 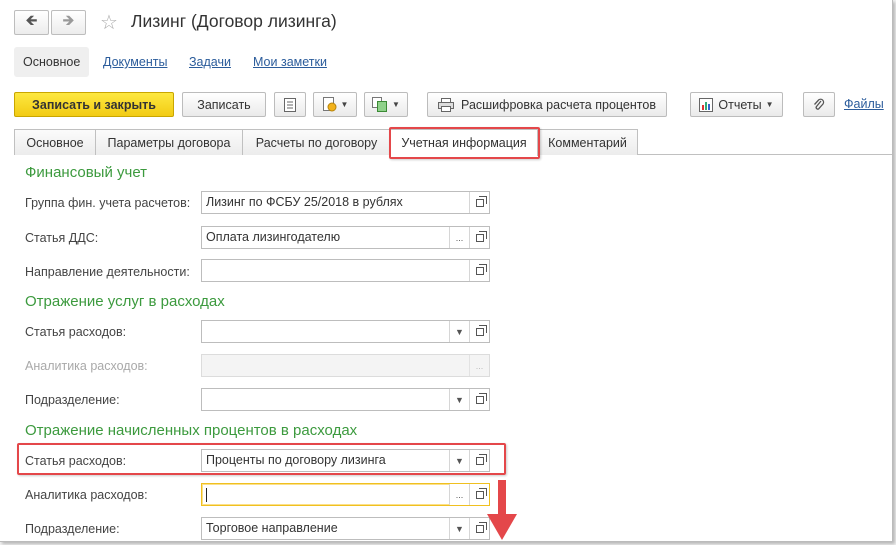 I want to click on files-link: Файлы, so click(x=864, y=104).